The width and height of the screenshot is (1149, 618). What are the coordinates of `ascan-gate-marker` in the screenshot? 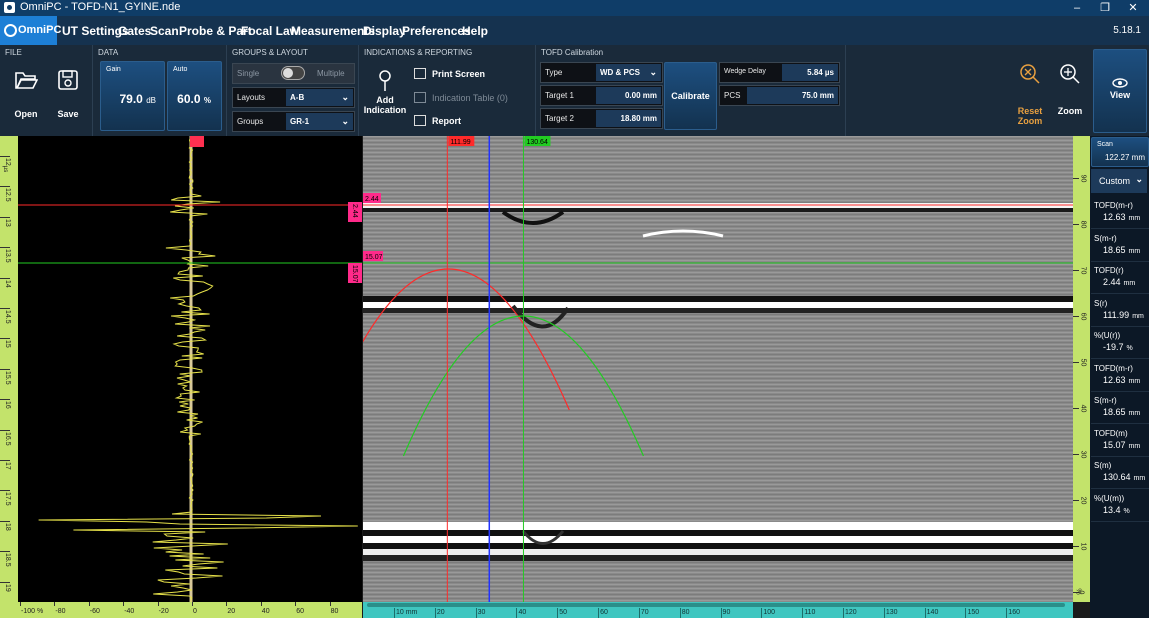 It's located at (197, 141).